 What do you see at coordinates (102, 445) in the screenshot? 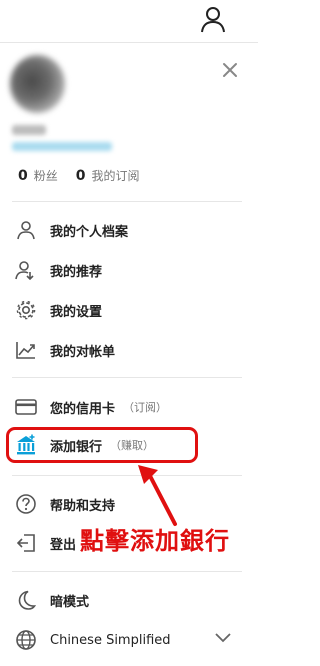
I see `highlight-box` at bounding box center [102, 445].